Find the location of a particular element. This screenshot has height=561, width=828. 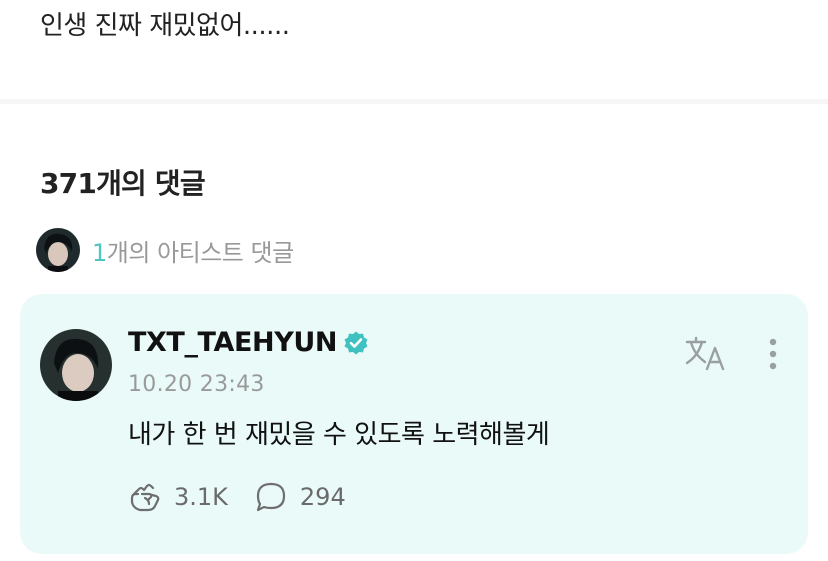

artist-comments-label: 1개의 아티스트 댓글 is located at coordinates (193, 250).